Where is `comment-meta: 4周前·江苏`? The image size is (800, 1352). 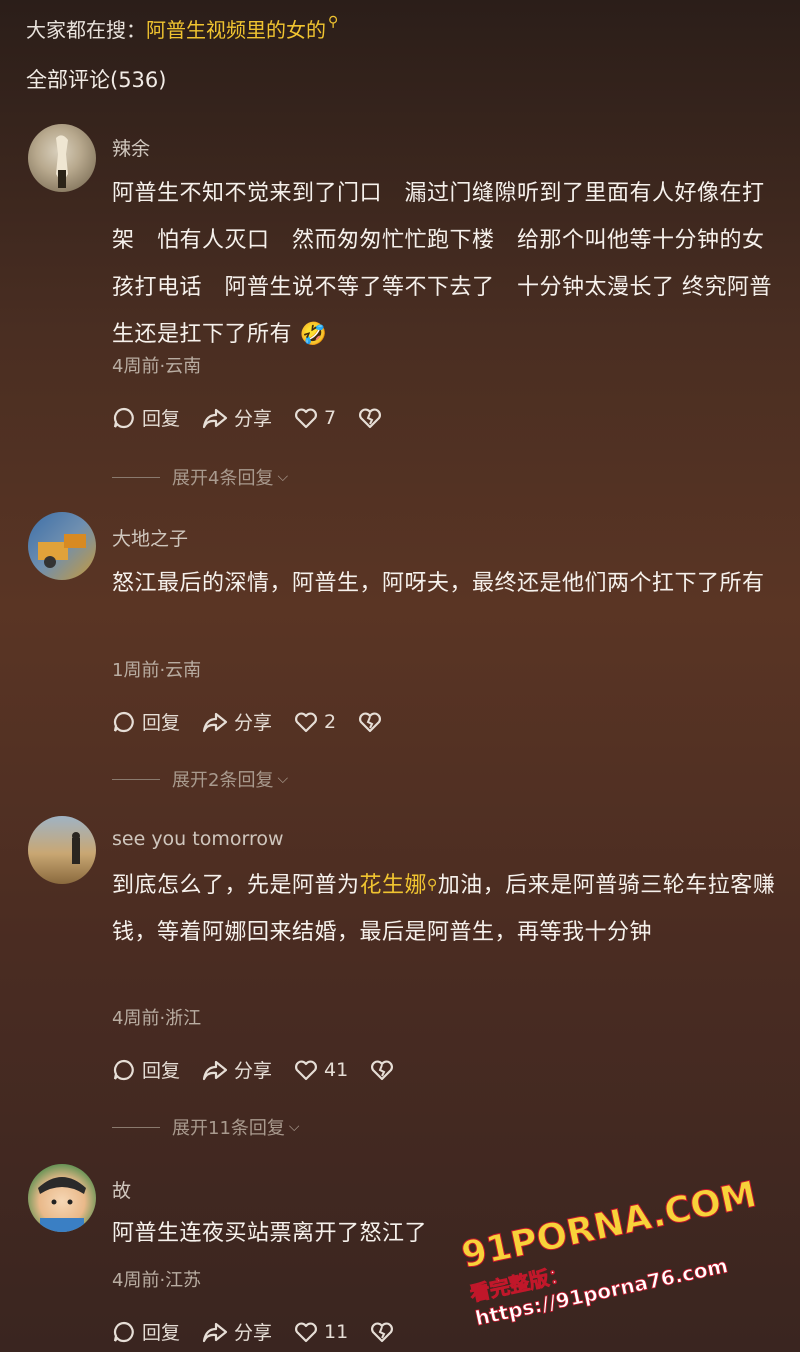
comment-meta: 4周前·江苏 is located at coordinates (157, 1280).